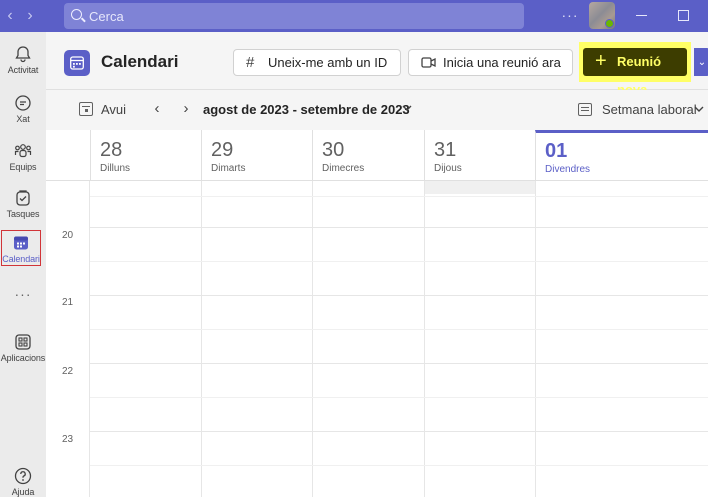 The image size is (708, 497). I want to click on maximize-icon, so click(683, 15).